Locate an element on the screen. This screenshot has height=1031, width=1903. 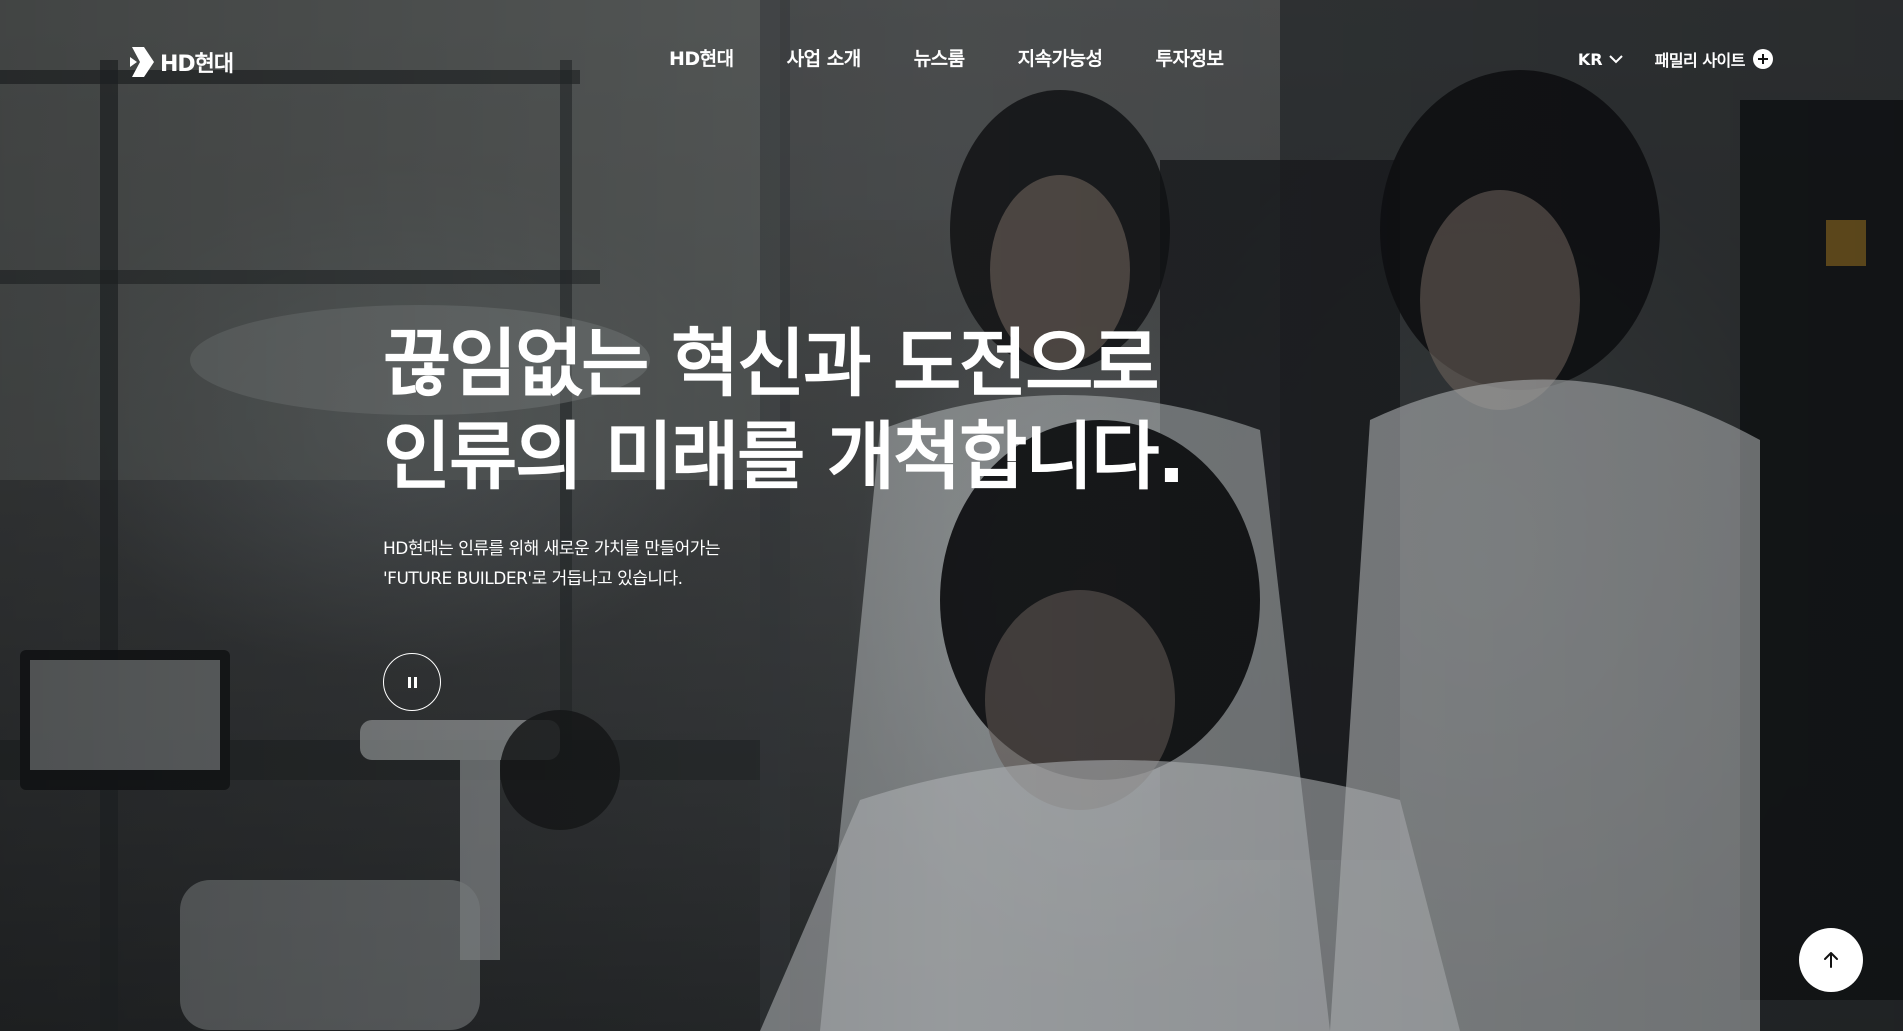
language-label: KR is located at coordinates (1590, 59).